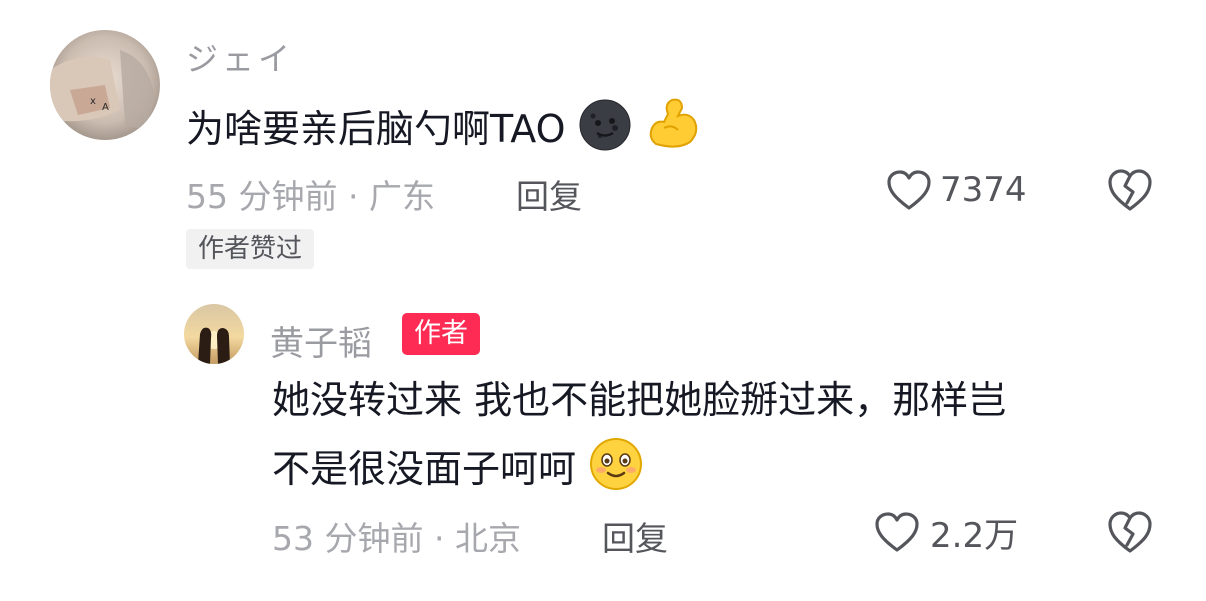 The width and height of the screenshot is (1206, 601). Describe the element at coordinates (605, 131) in the screenshot. I see `dark-moon-face-emoji` at that location.